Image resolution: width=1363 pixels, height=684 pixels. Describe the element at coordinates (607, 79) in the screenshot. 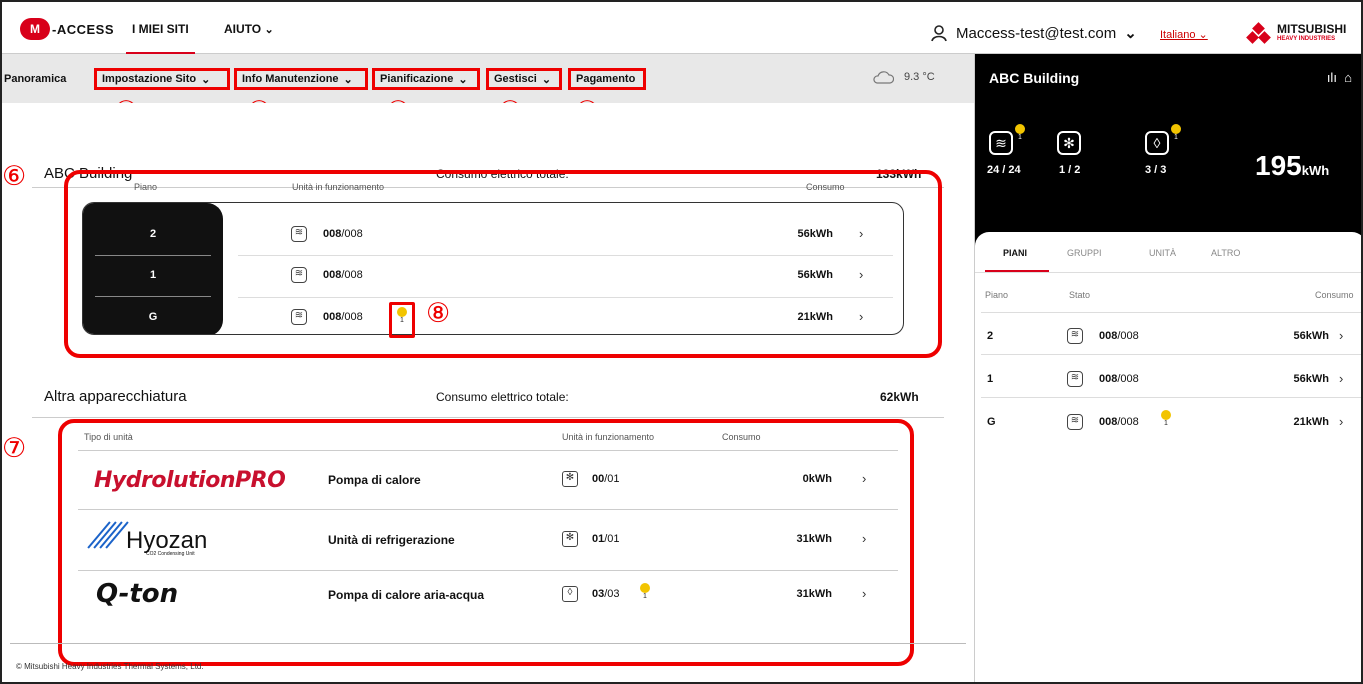

I see `subnav-payment: Pagamento` at that location.